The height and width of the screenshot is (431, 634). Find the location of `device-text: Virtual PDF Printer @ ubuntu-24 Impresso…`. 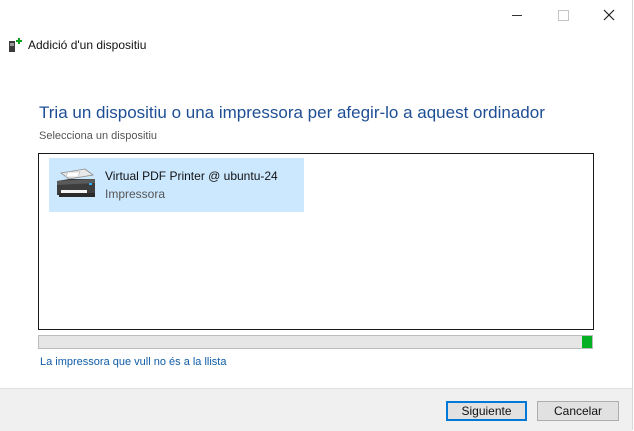

device-text: Virtual PDF Printer @ ubuntu-24 Impresso… is located at coordinates (191, 185).